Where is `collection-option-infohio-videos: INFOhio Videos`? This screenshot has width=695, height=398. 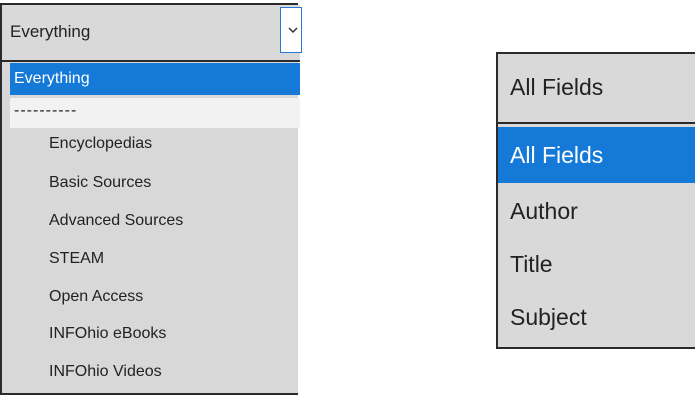 collection-option-infohio-videos: INFOhio Videos is located at coordinates (155, 372).